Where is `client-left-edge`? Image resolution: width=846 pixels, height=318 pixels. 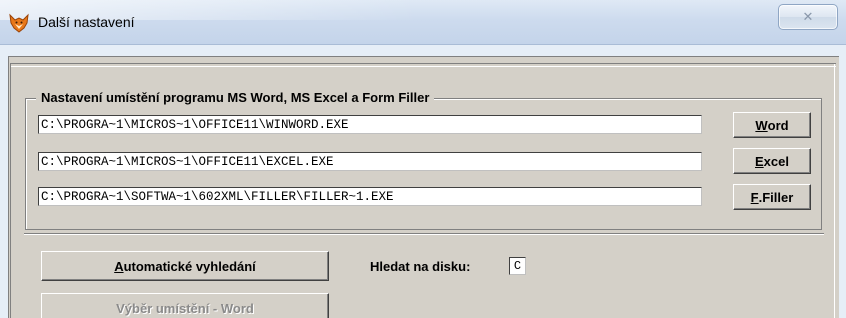 client-left-edge is located at coordinates (10, 191).